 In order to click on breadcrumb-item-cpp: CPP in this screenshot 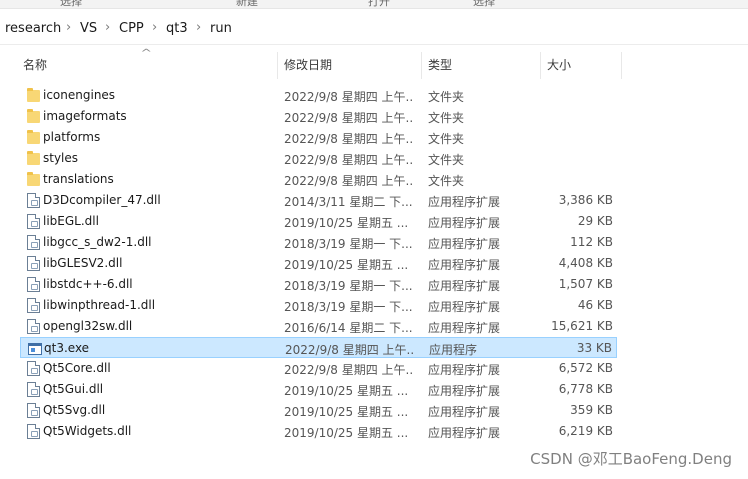, I will do `click(131, 28)`.